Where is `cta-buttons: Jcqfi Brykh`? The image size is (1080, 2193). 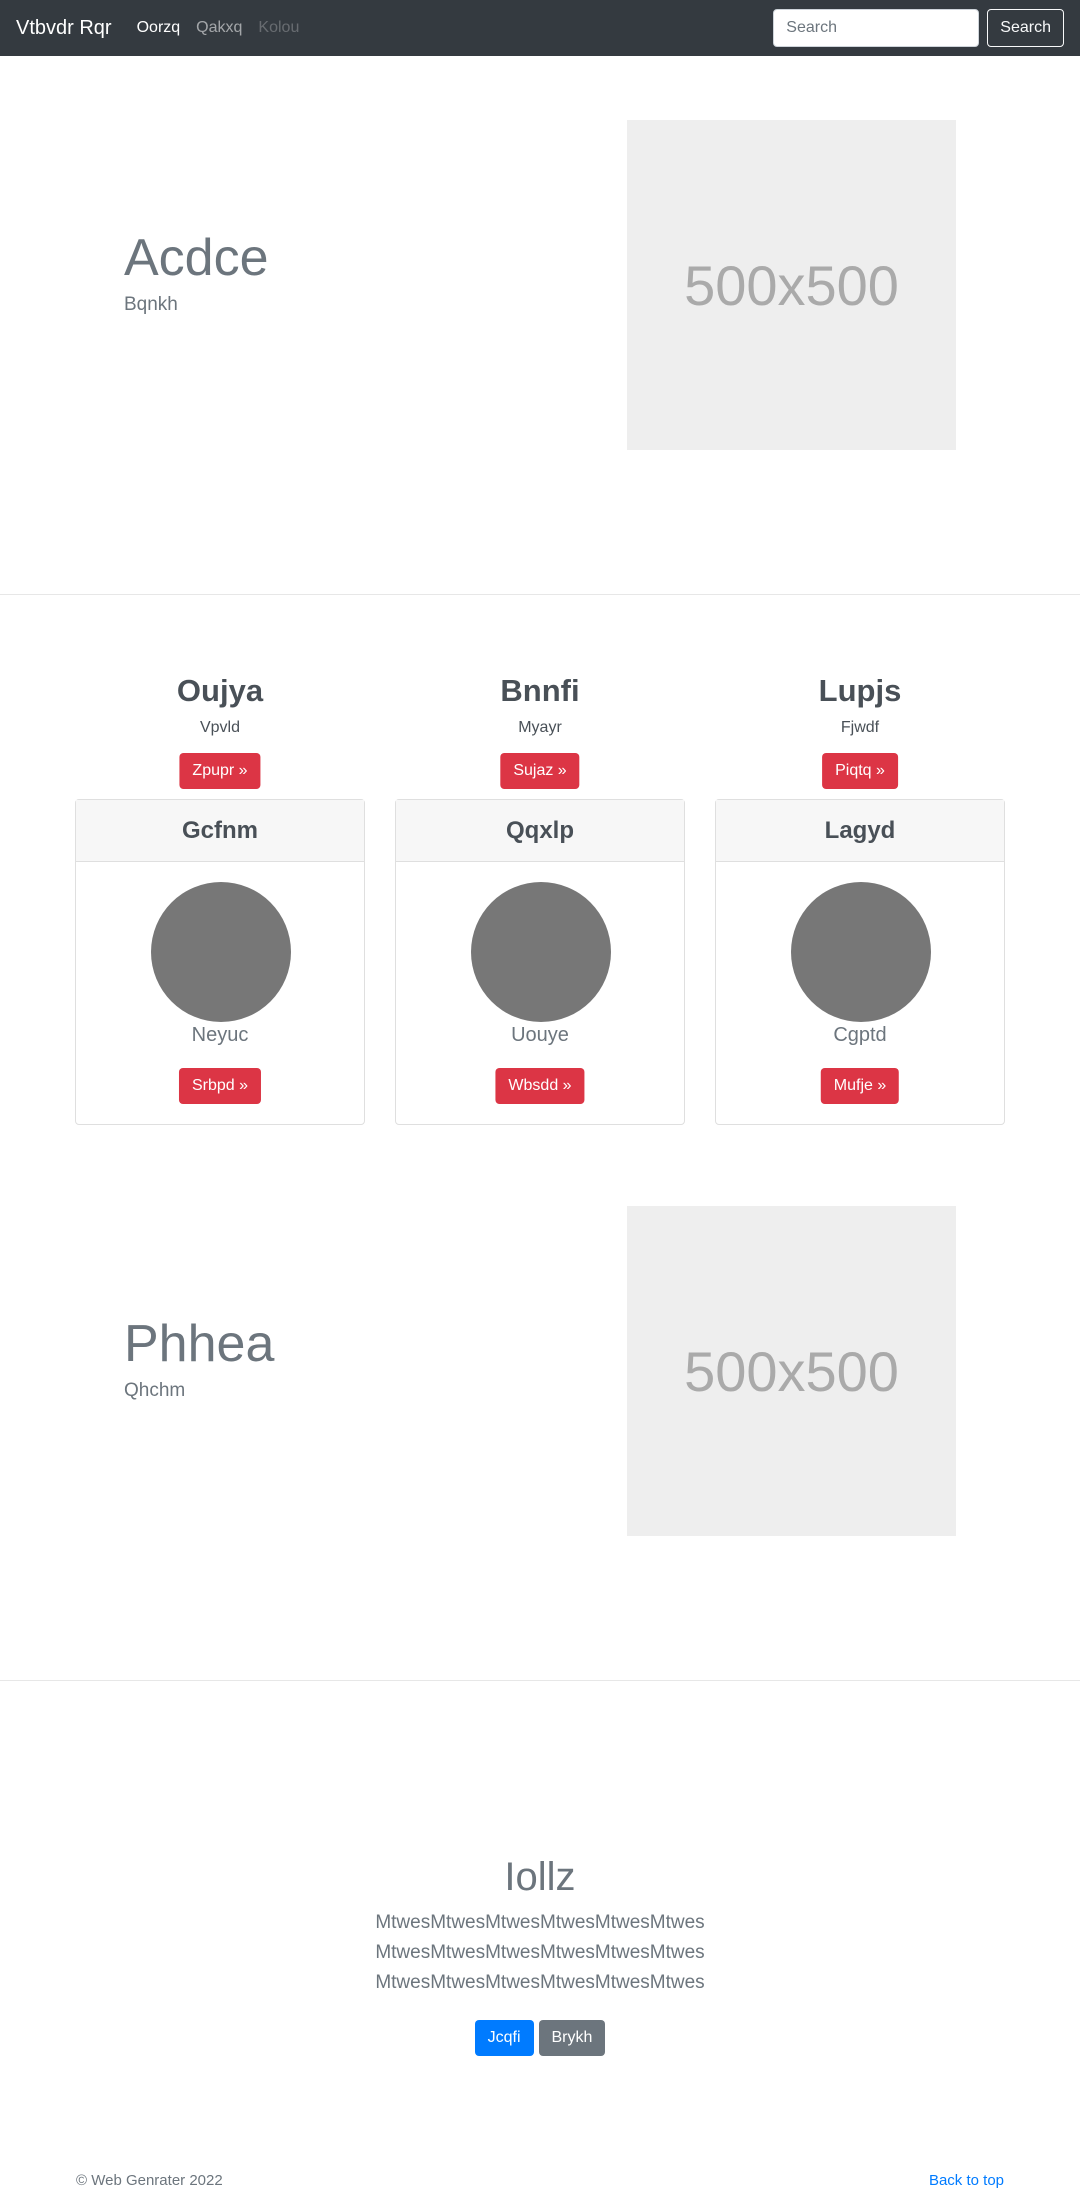 cta-buttons: Jcqfi Brykh is located at coordinates (540, 2038).